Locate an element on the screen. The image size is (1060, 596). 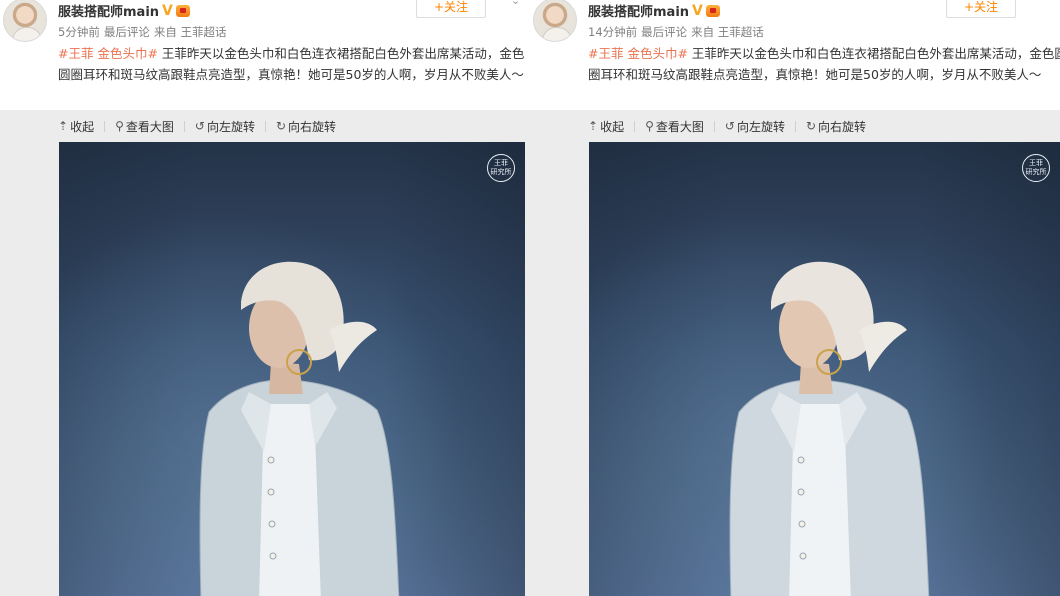
post-time: 5分钟前 is located at coordinates (79, 32).